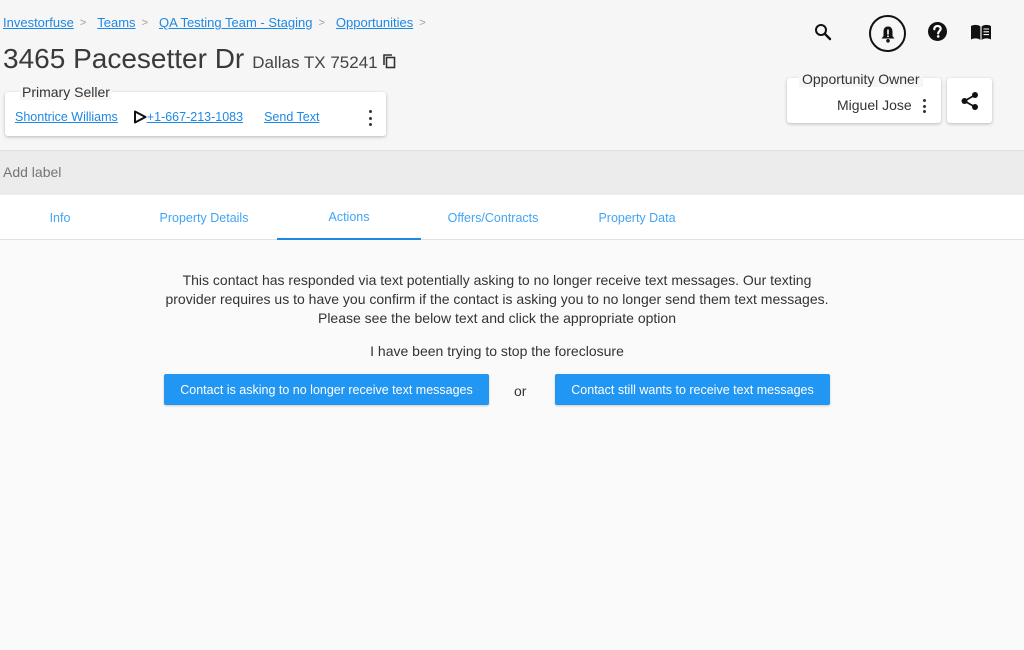 Image resolution: width=1024 pixels, height=650 pixels. Describe the element at coordinates (874, 105) in the screenshot. I see `opportunity-owner-name: Miguel Jose` at that location.